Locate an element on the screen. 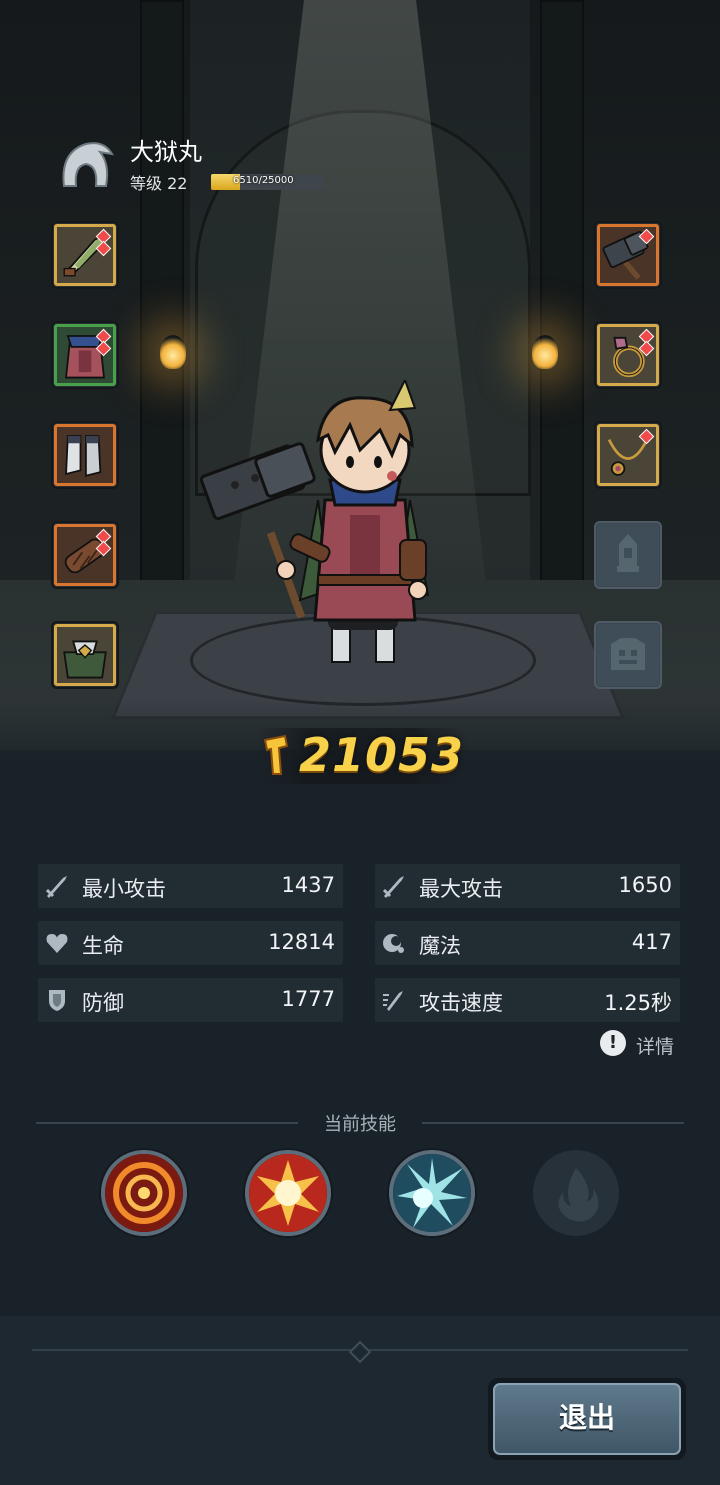 The width and height of the screenshot is (720, 1485). stat-defense: 防御 1777 is located at coordinates (190, 1000).